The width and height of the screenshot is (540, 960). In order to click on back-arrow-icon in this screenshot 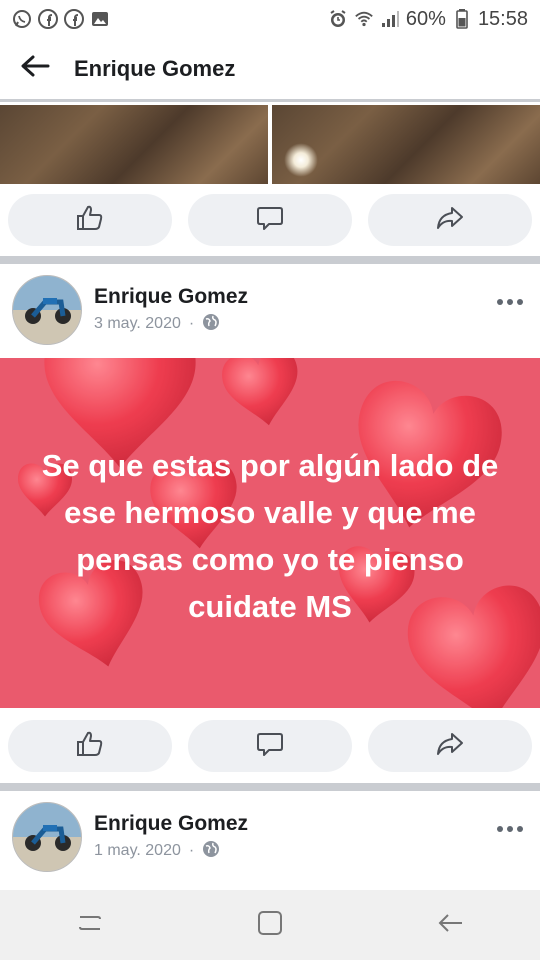, I will do `click(450, 925)`.